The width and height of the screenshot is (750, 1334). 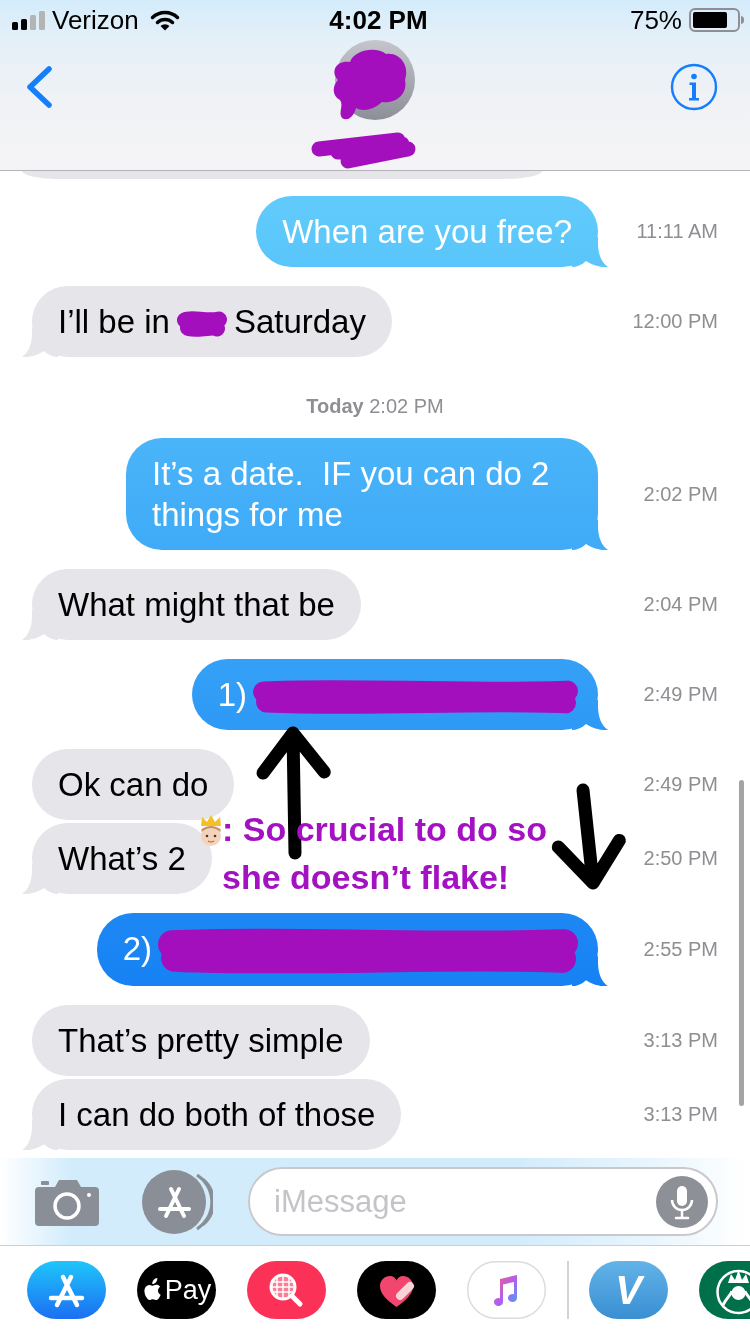 I want to click on message-text: That’s pretty simple, so click(x=201, y=1041).